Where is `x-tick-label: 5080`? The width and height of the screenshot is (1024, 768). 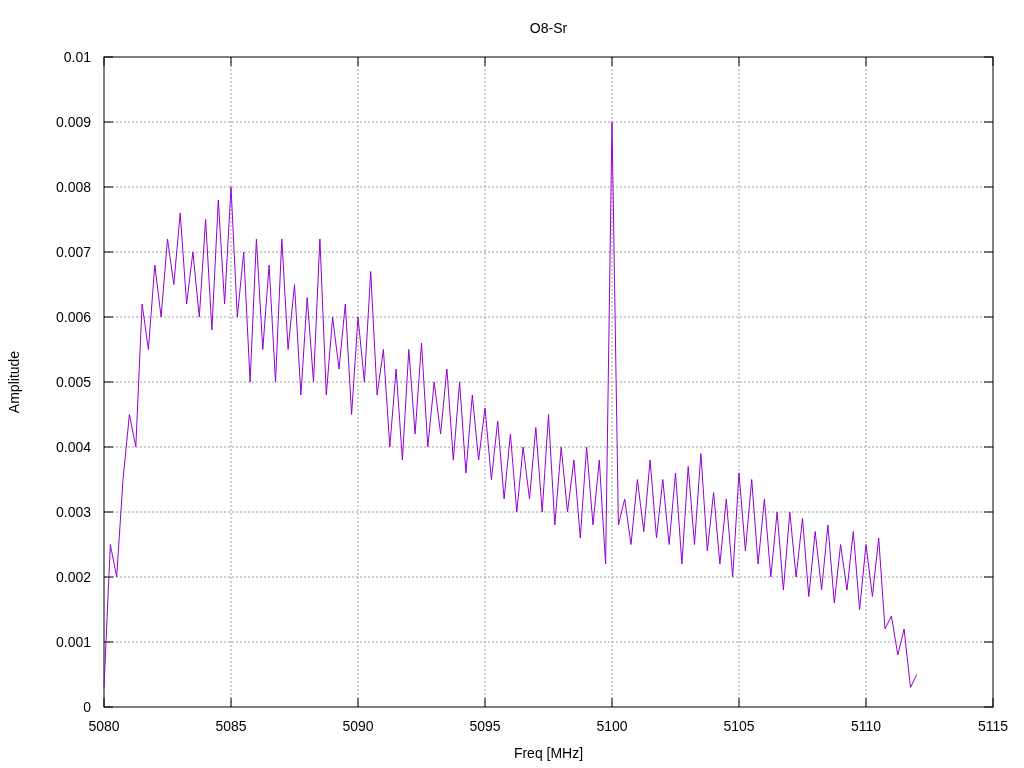
x-tick-label: 5080 is located at coordinates (104, 726).